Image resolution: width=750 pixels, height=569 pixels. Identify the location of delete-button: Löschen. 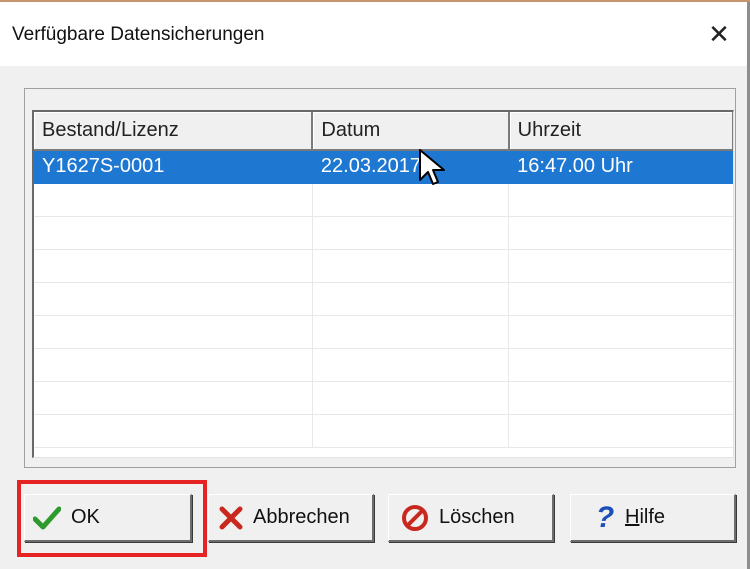
(471, 518).